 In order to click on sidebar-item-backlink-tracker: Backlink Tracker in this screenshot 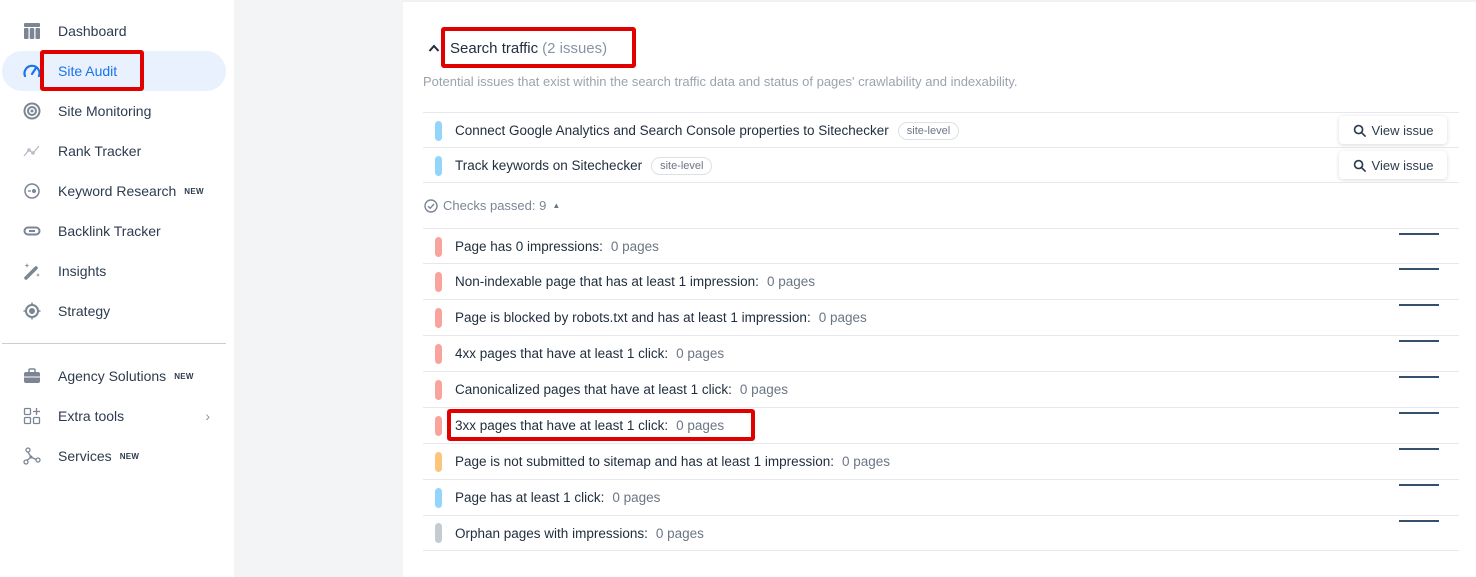, I will do `click(114, 231)`.